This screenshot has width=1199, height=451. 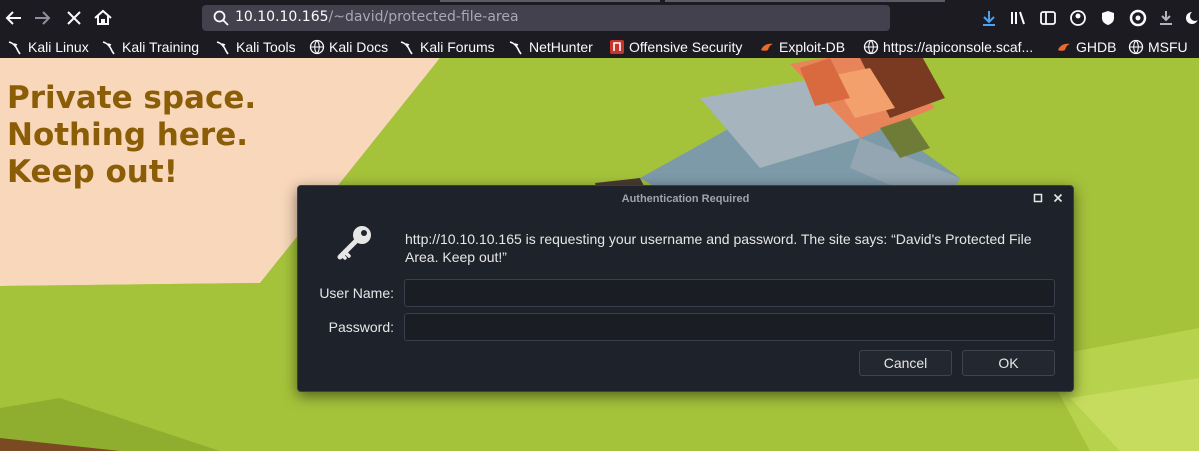 I want to click on bookmark-label: MSFU, so click(x=1168, y=47).